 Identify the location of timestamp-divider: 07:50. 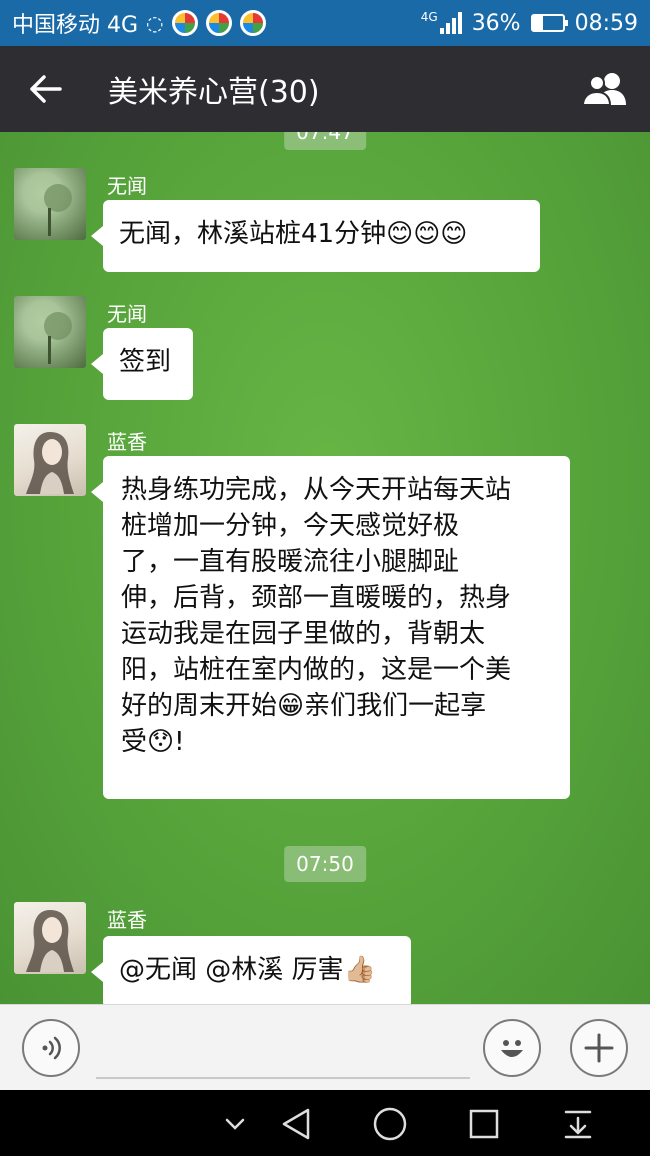
(325, 864).